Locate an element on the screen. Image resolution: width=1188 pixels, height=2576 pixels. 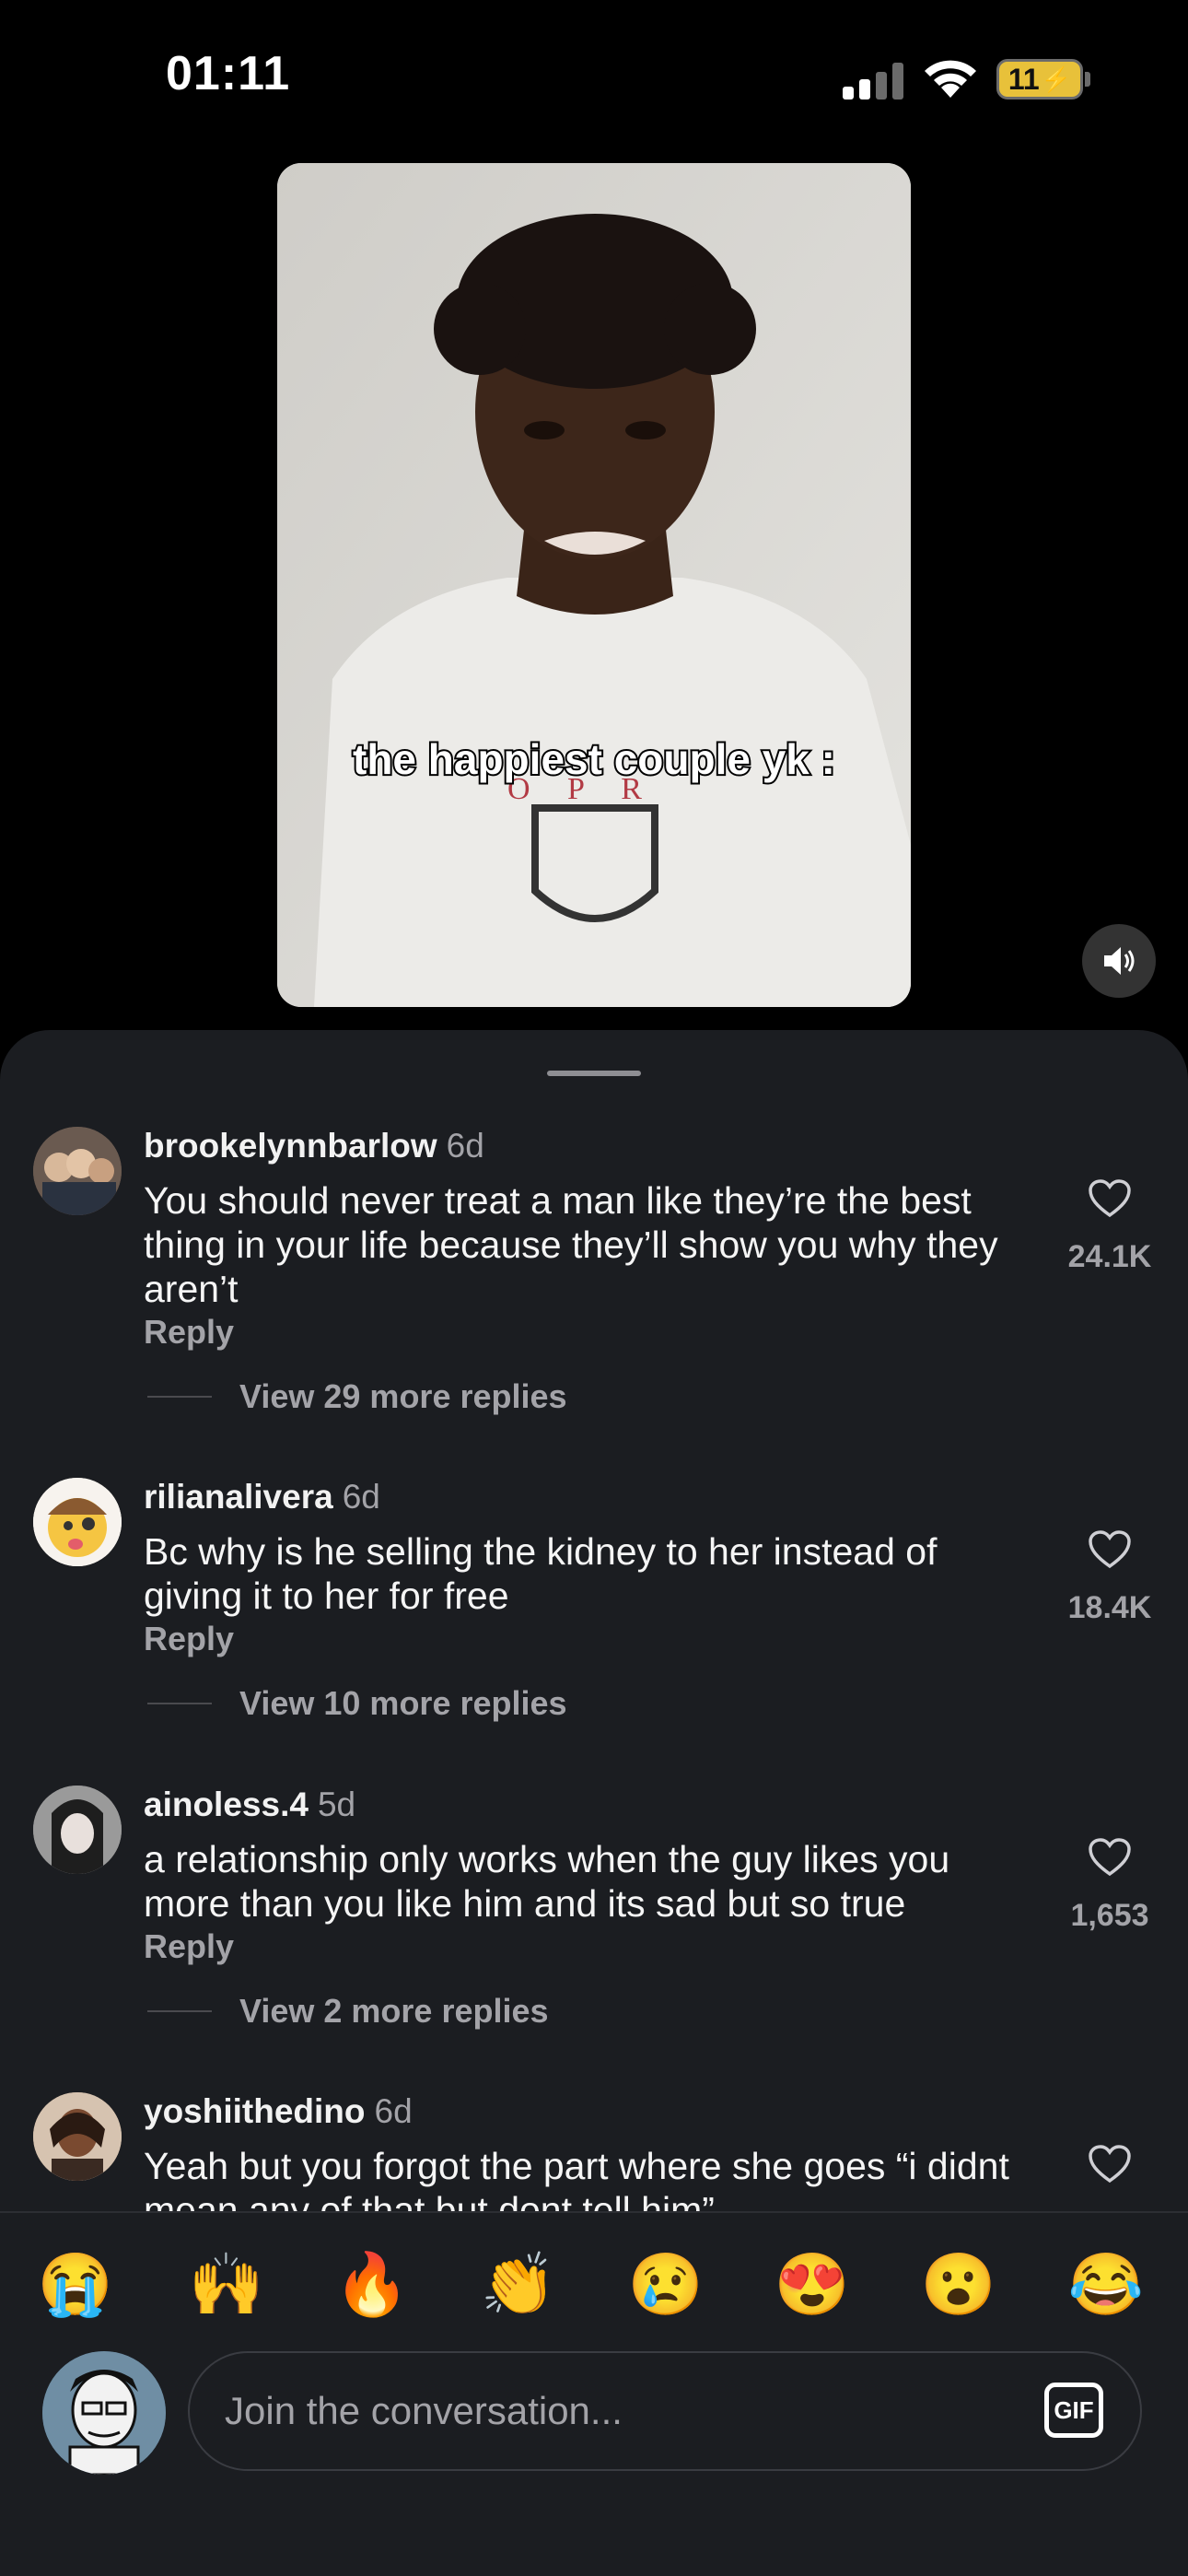
bolt-icon: ⚡ is located at coordinates (1056, 78).